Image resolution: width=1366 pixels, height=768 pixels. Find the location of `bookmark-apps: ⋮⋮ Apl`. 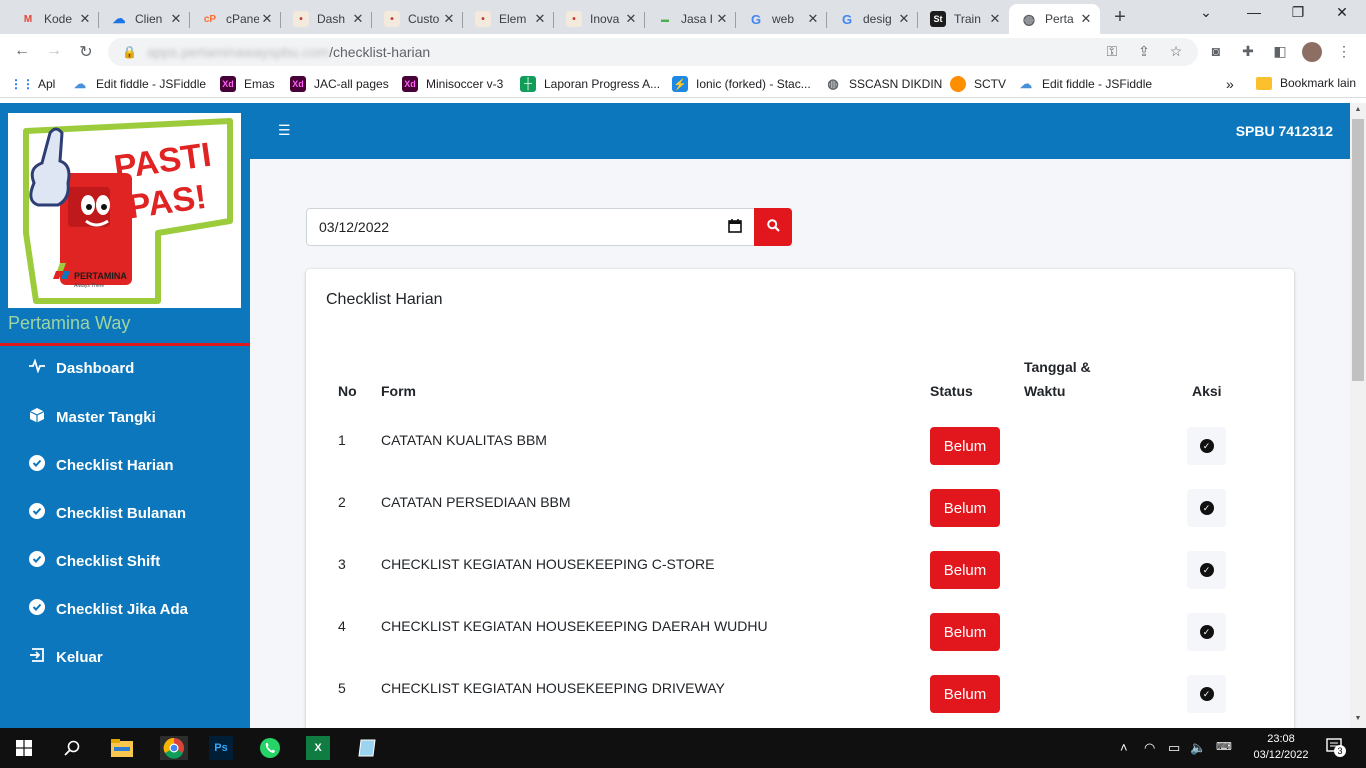

bookmark-apps: ⋮⋮ Apl is located at coordinates (32, 84).